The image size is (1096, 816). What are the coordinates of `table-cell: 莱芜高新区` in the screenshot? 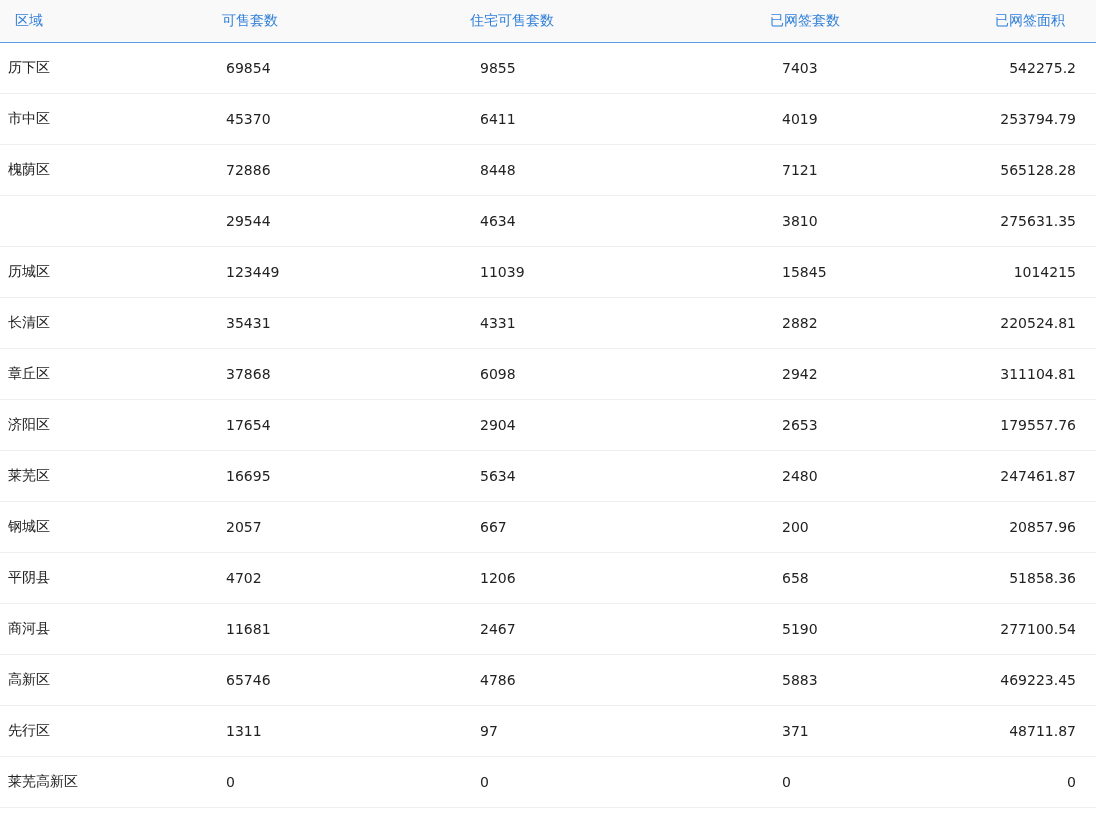 It's located at (43, 781).